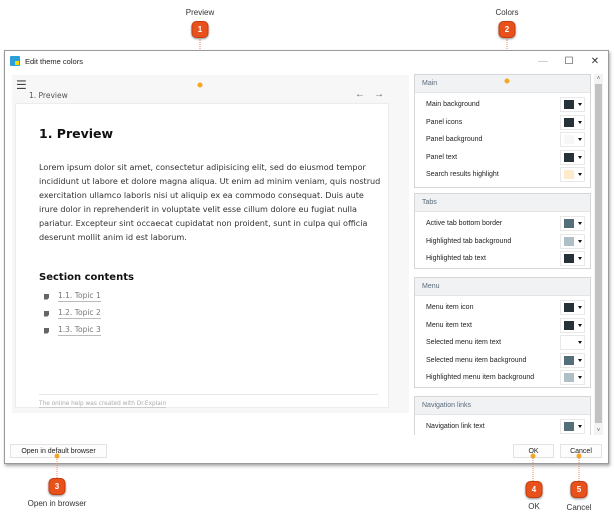 The image size is (614, 521). I want to click on color-group-navigation-links: Navigation links Navigation link text, so click(502, 415).